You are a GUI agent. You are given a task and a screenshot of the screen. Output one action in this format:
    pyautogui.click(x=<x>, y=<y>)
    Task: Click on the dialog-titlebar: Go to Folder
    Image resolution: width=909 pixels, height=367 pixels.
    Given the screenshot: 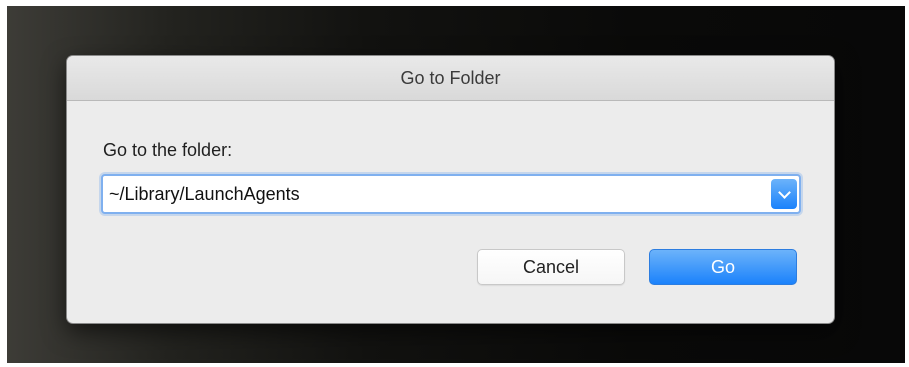 What is the action you would take?
    pyautogui.click(x=450, y=78)
    